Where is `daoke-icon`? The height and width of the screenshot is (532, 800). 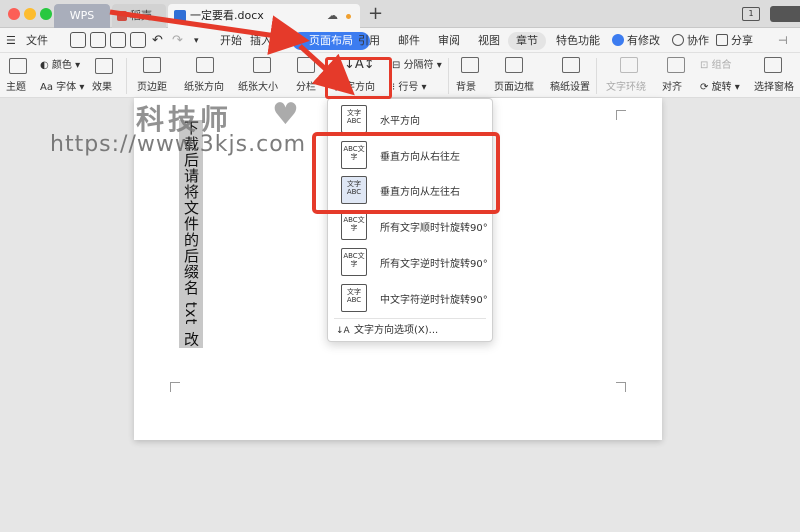
daoke-icon is located at coordinates (122, 16).